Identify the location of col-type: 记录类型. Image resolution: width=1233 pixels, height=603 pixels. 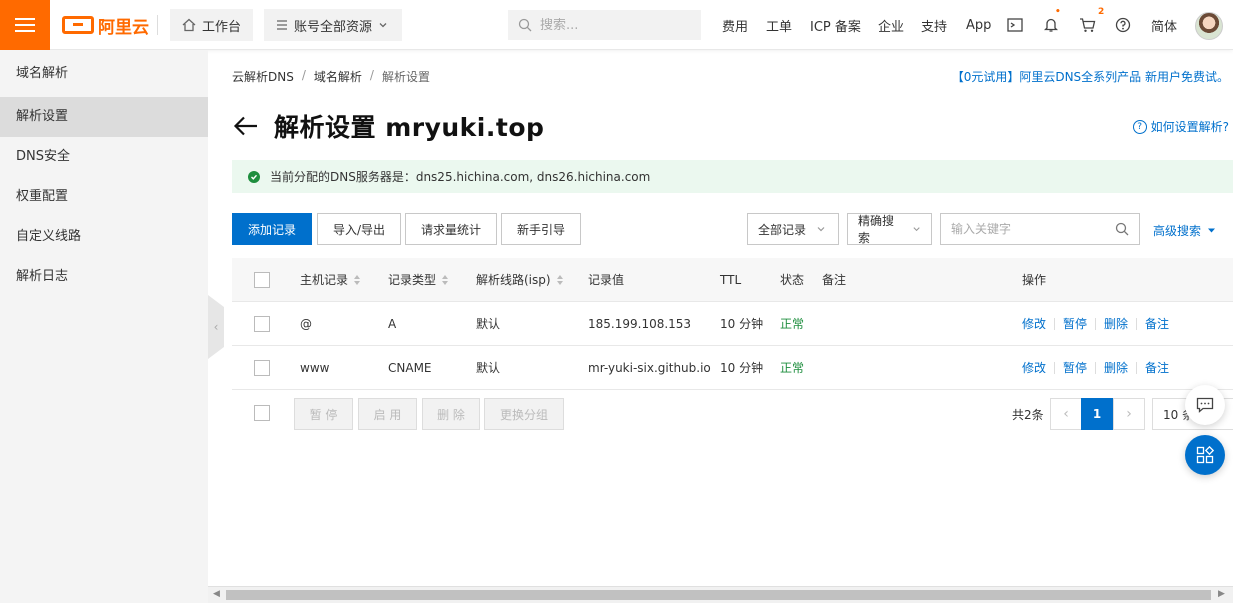
(418, 279).